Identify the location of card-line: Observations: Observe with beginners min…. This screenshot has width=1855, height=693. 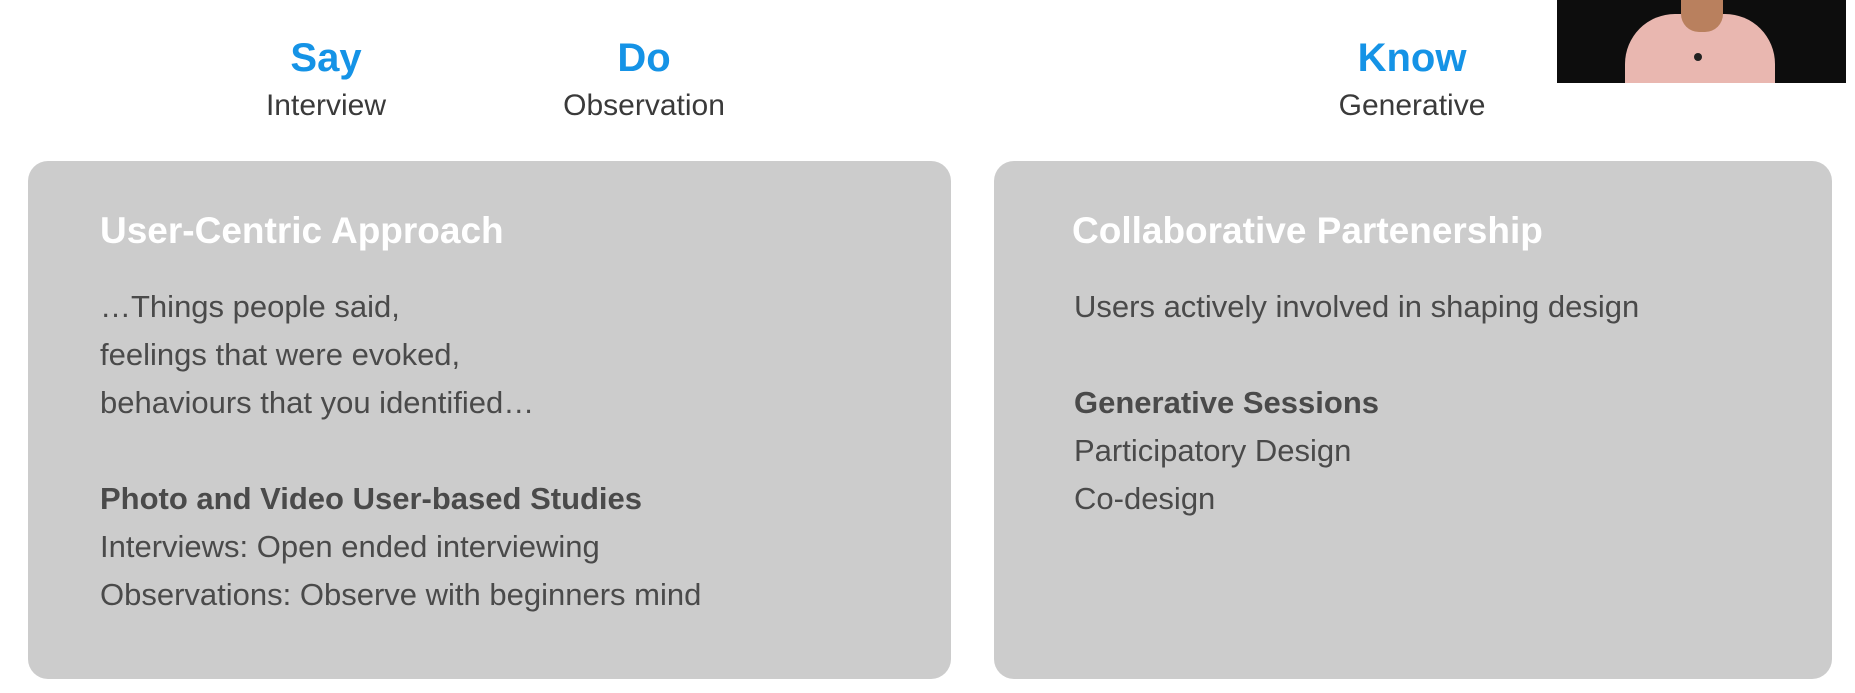
(401, 594).